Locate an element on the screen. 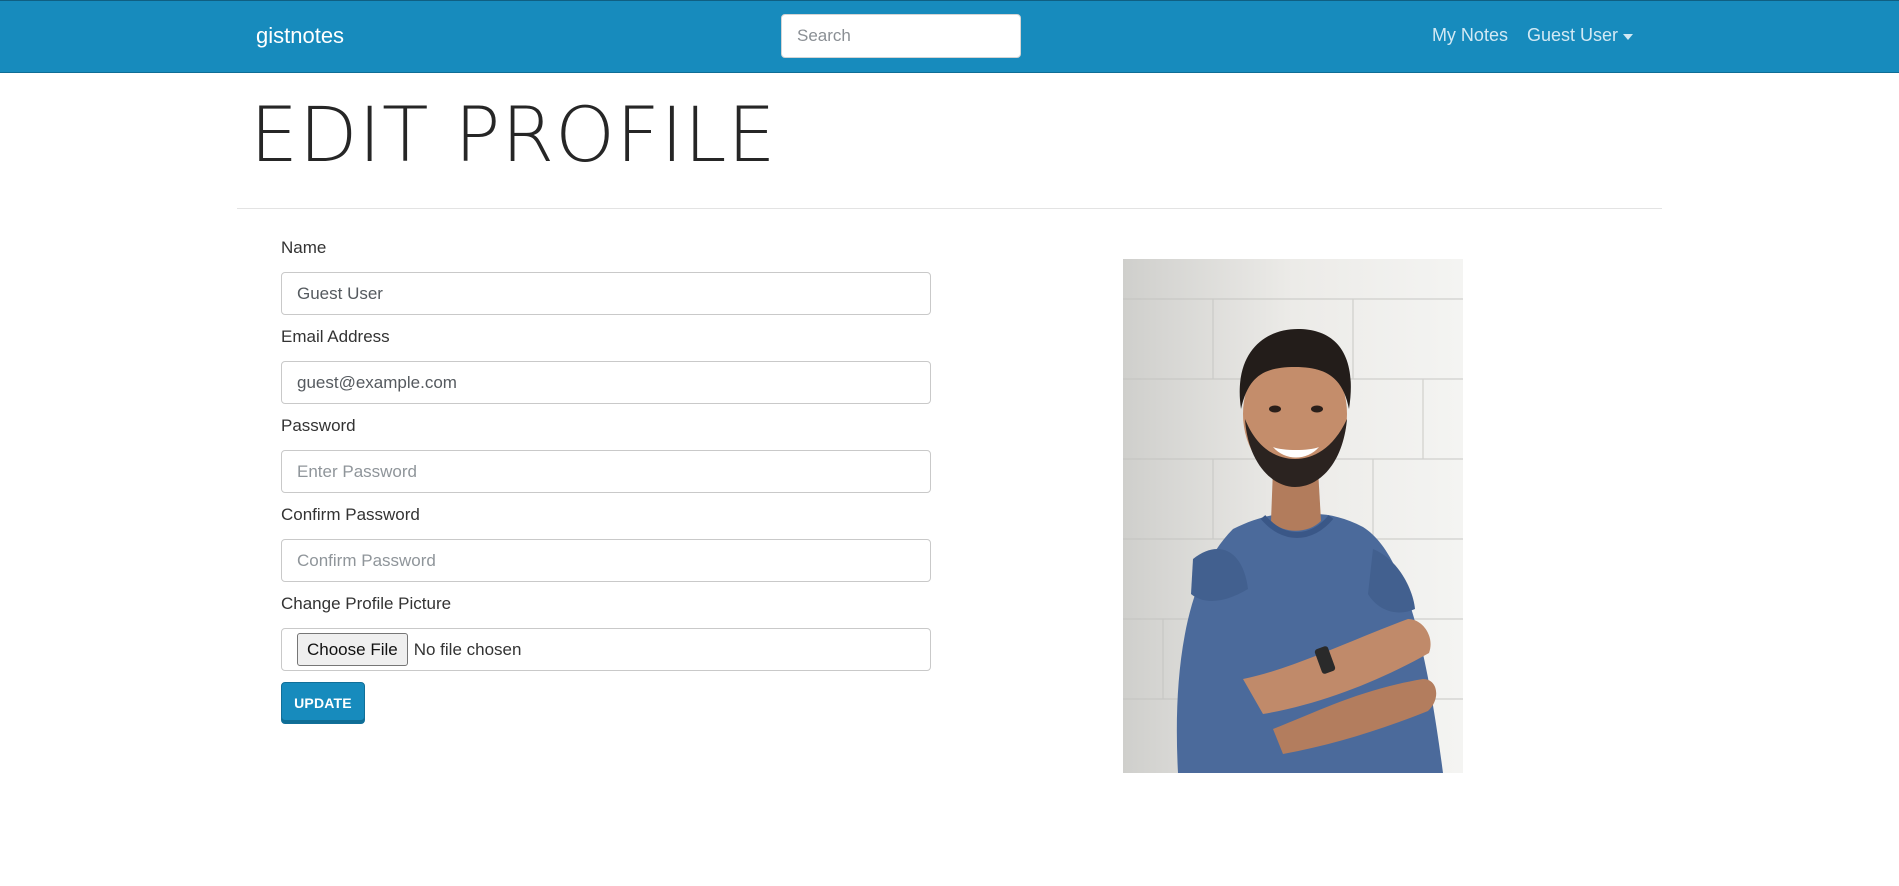 This screenshot has width=1899, height=886. top-navbar: gistnotes My Notes Guest User is located at coordinates (949, 36).